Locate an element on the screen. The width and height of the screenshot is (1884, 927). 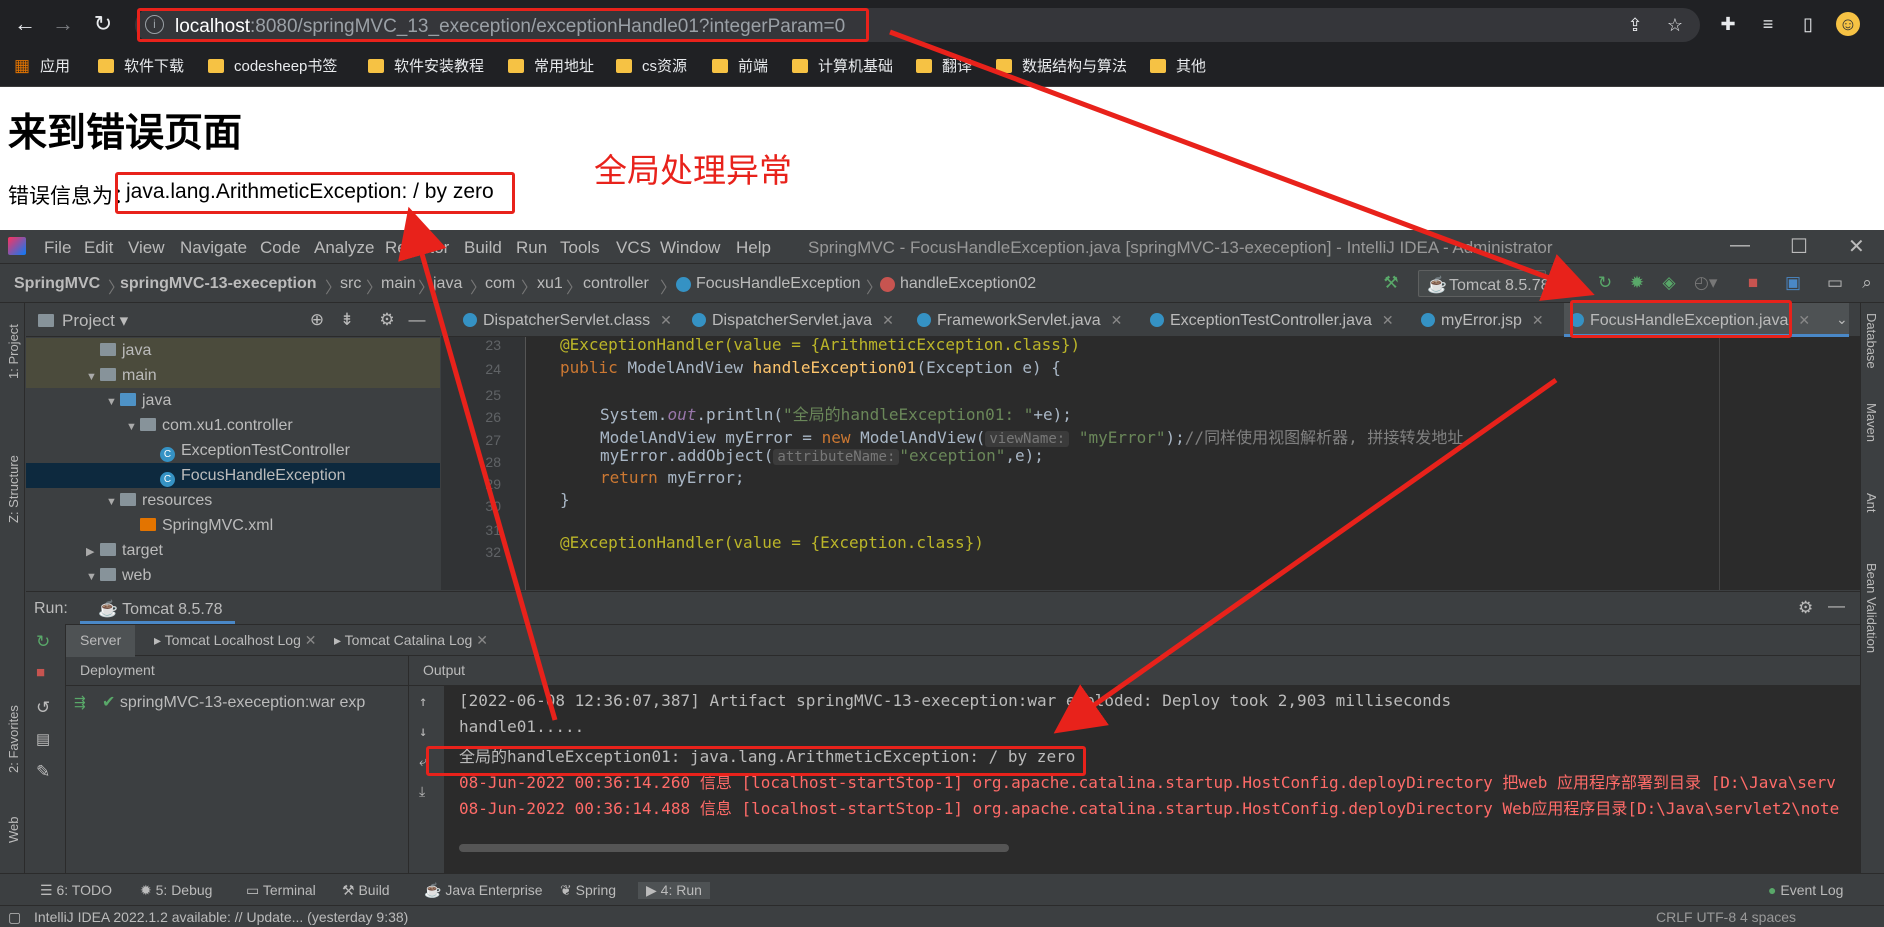
tool-java-enterprise: ☕ Java Enterprise is located at coordinates (483, 890).